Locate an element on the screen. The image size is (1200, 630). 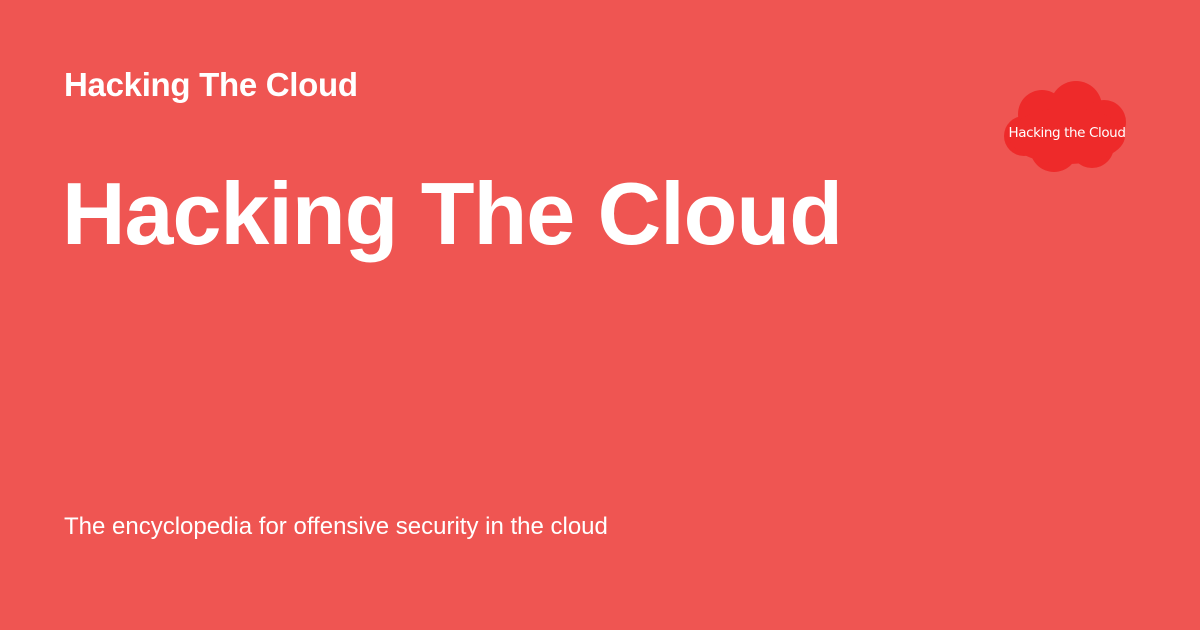
logo-text: Hacking the Cloud is located at coordinates (1066, 133).